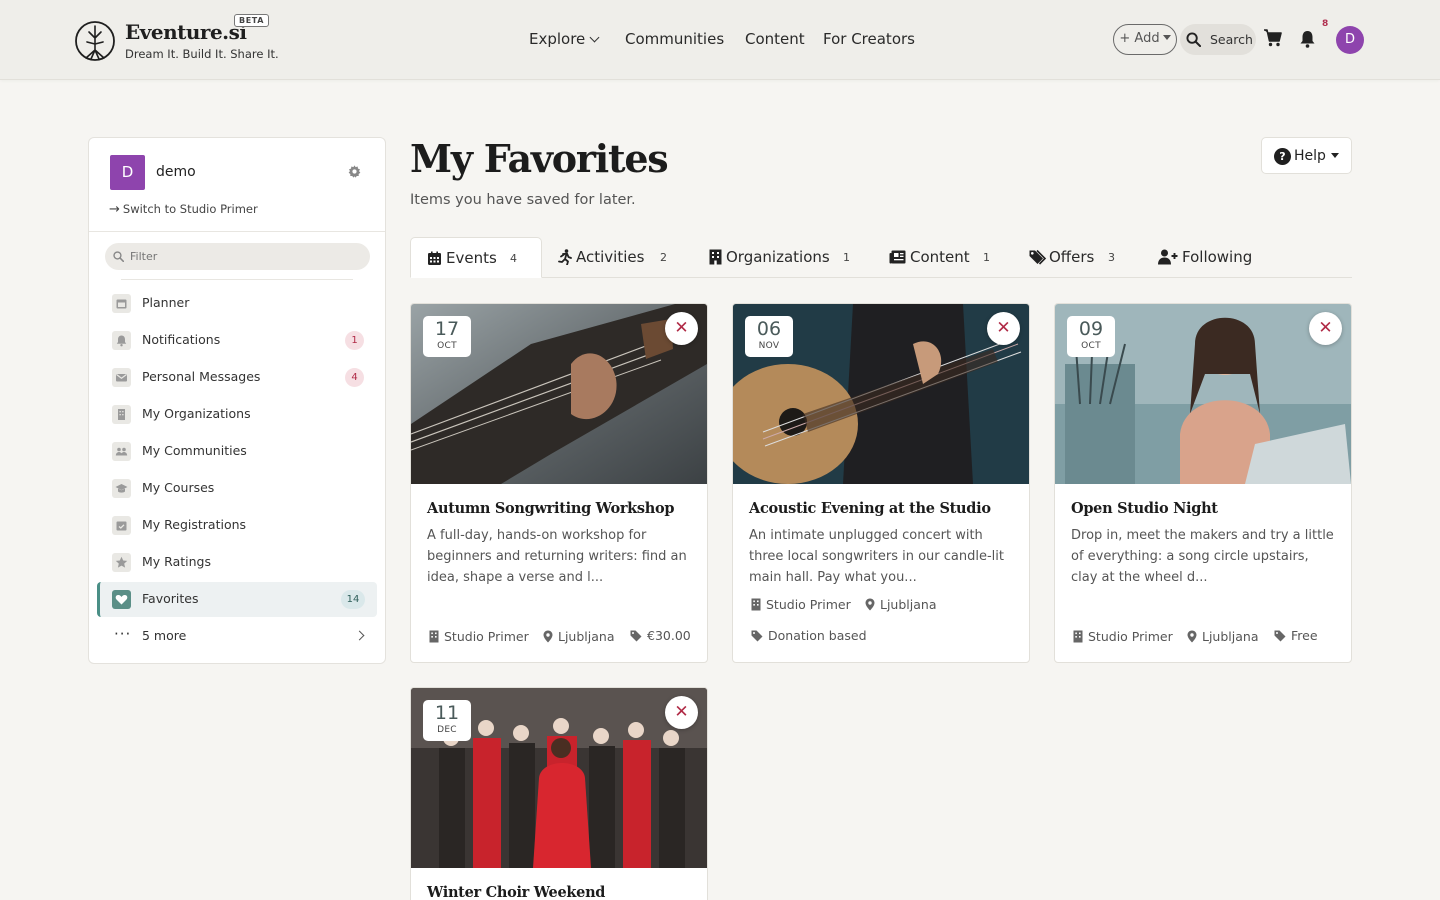 This screenshot has width=1440, height=900. What do you see at coordinates (516, 892) in the screenshot?
I see `event-title: Winter Choir Weekend` at bounding box center [516, 892].